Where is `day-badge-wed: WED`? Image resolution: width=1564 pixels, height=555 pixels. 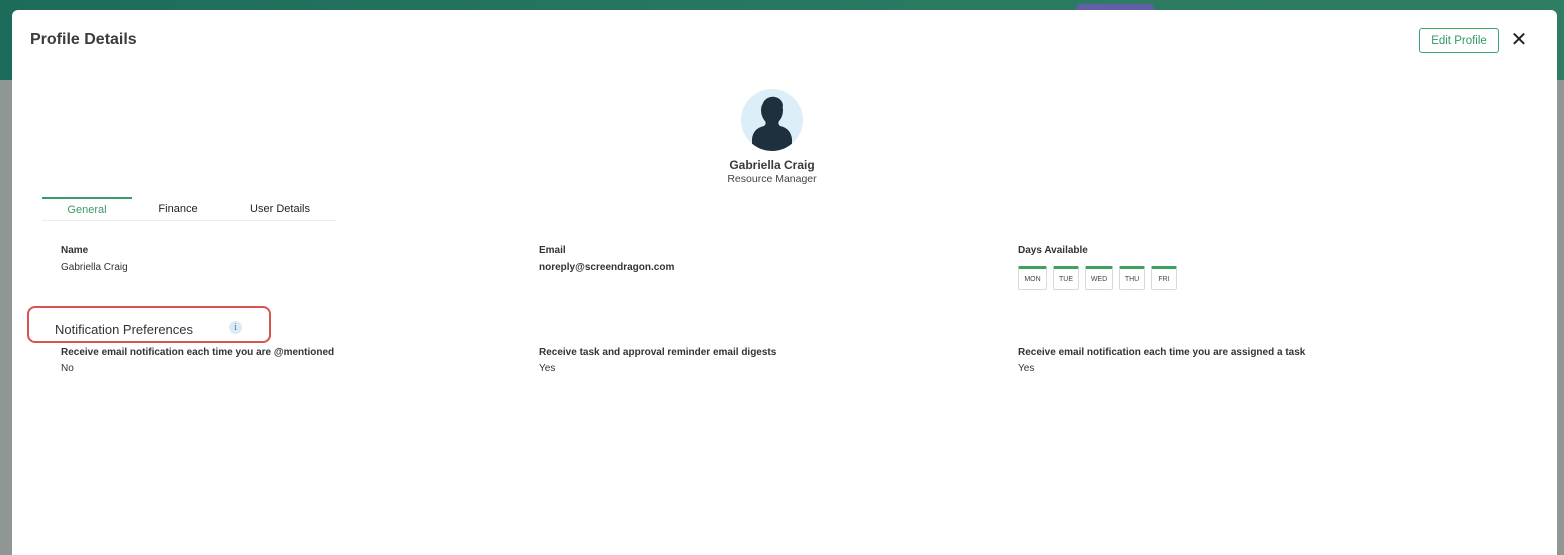
day-badge-wed: WED is located at coordinates (1099, 278).